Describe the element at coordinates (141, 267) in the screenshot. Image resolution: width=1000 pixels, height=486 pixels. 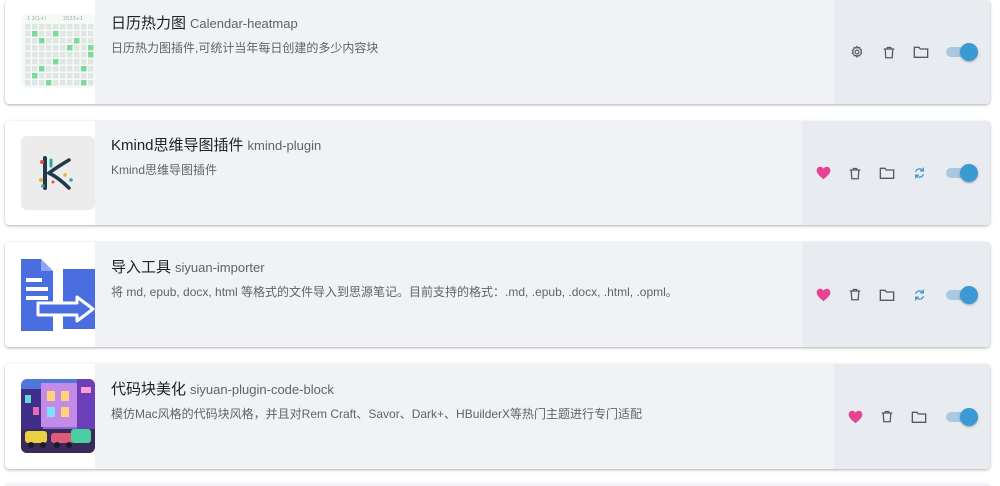
I see `plugin-title: 导入工具` at that location.